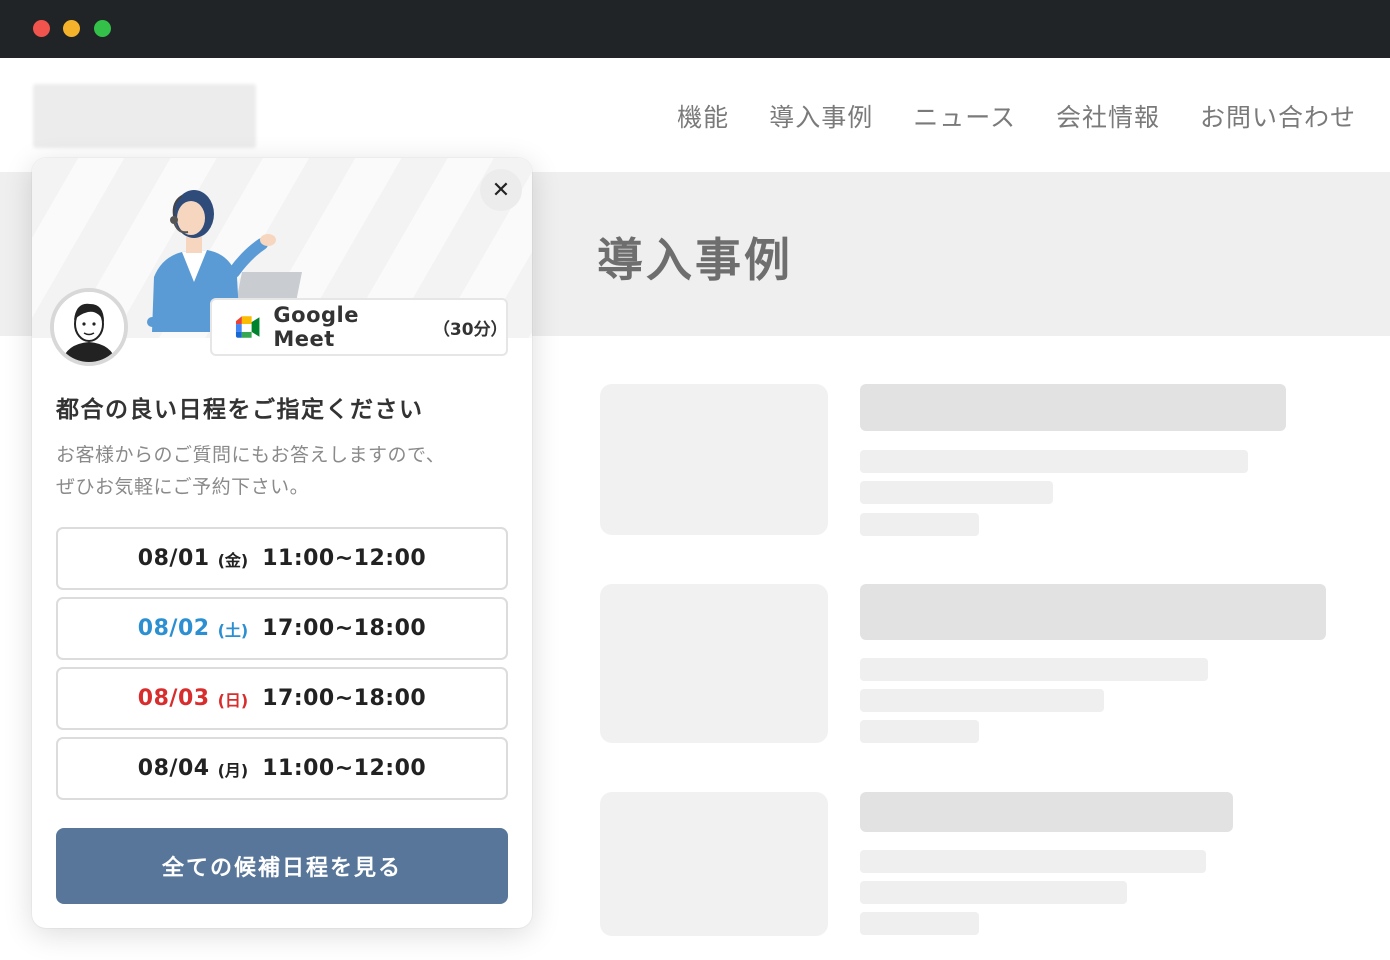 The width and height of the screenshot is (1390, 960). Describe the element at coordinates (470, 329) in the screenshot. I see `meeting-duration: （30分）` at that location.